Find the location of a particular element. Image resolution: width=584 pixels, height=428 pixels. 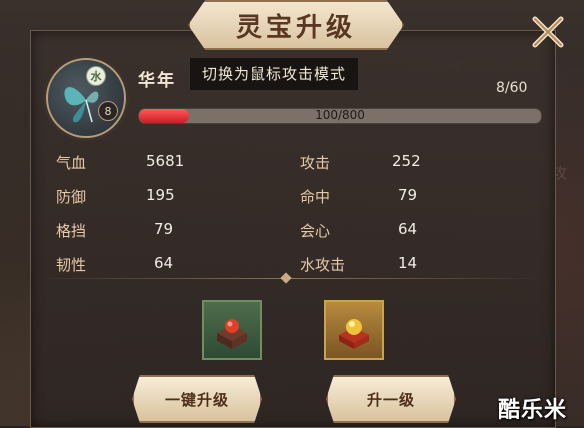

stat-value: 195 is located at coordinates (160, 195).